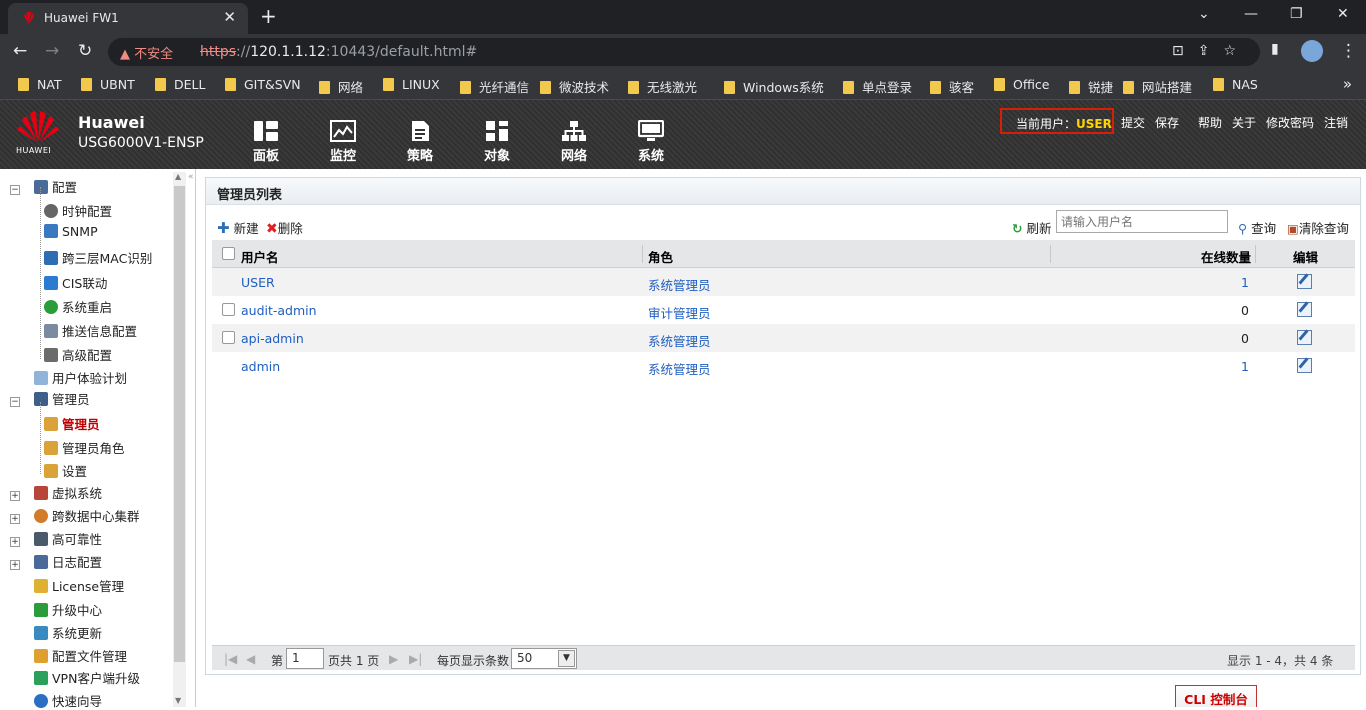 This screenshot has width=1366, height=710. Describe the element at coordinates (260, 256) in the screenshot. I see `column-username: 用户名` at that location.